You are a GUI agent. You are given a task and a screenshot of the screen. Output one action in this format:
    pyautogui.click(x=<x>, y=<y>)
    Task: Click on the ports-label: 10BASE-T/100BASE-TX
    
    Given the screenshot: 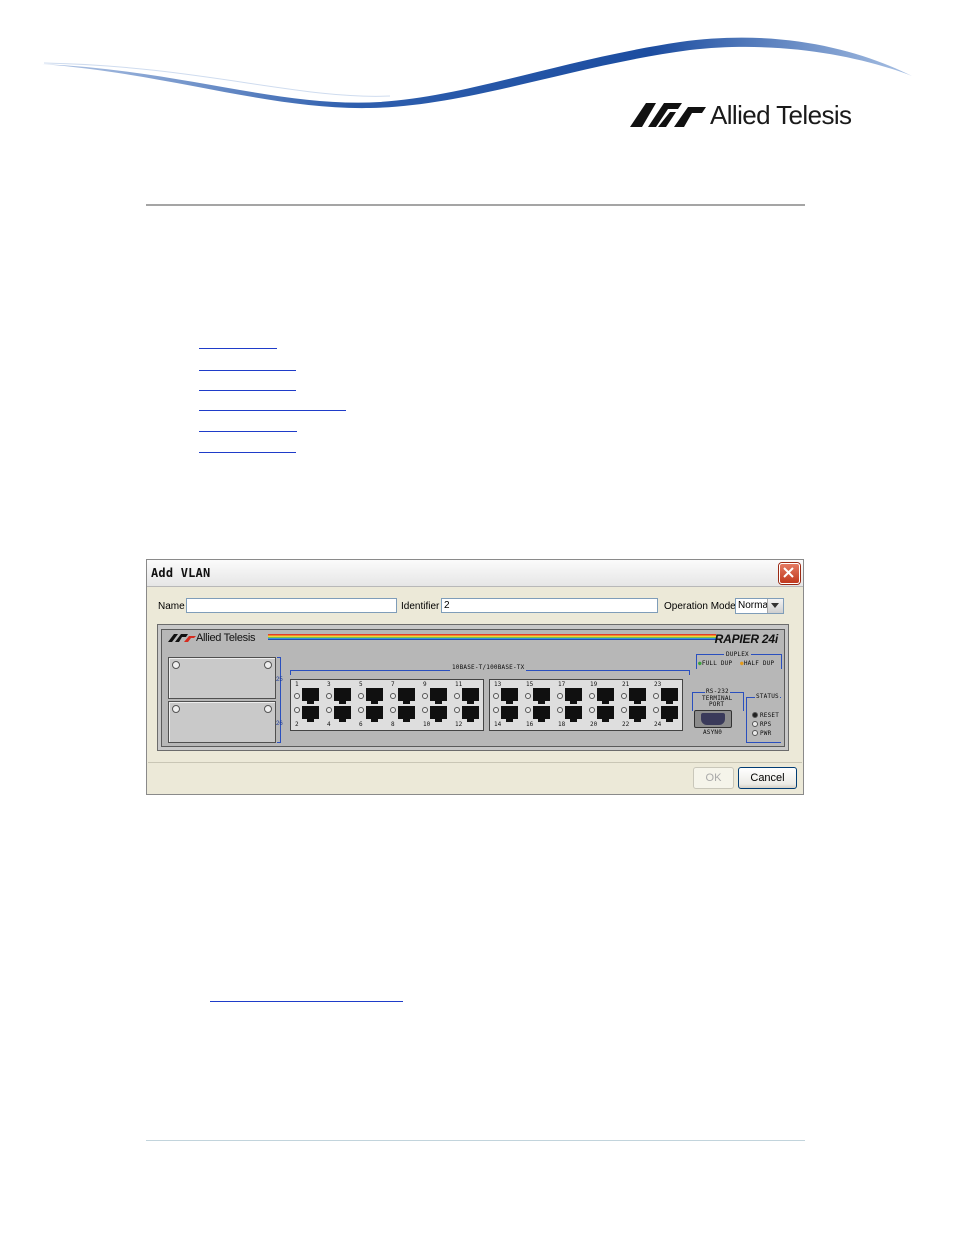 What is the action you would take?
    pyautogui.click(x=488, y=667)
    